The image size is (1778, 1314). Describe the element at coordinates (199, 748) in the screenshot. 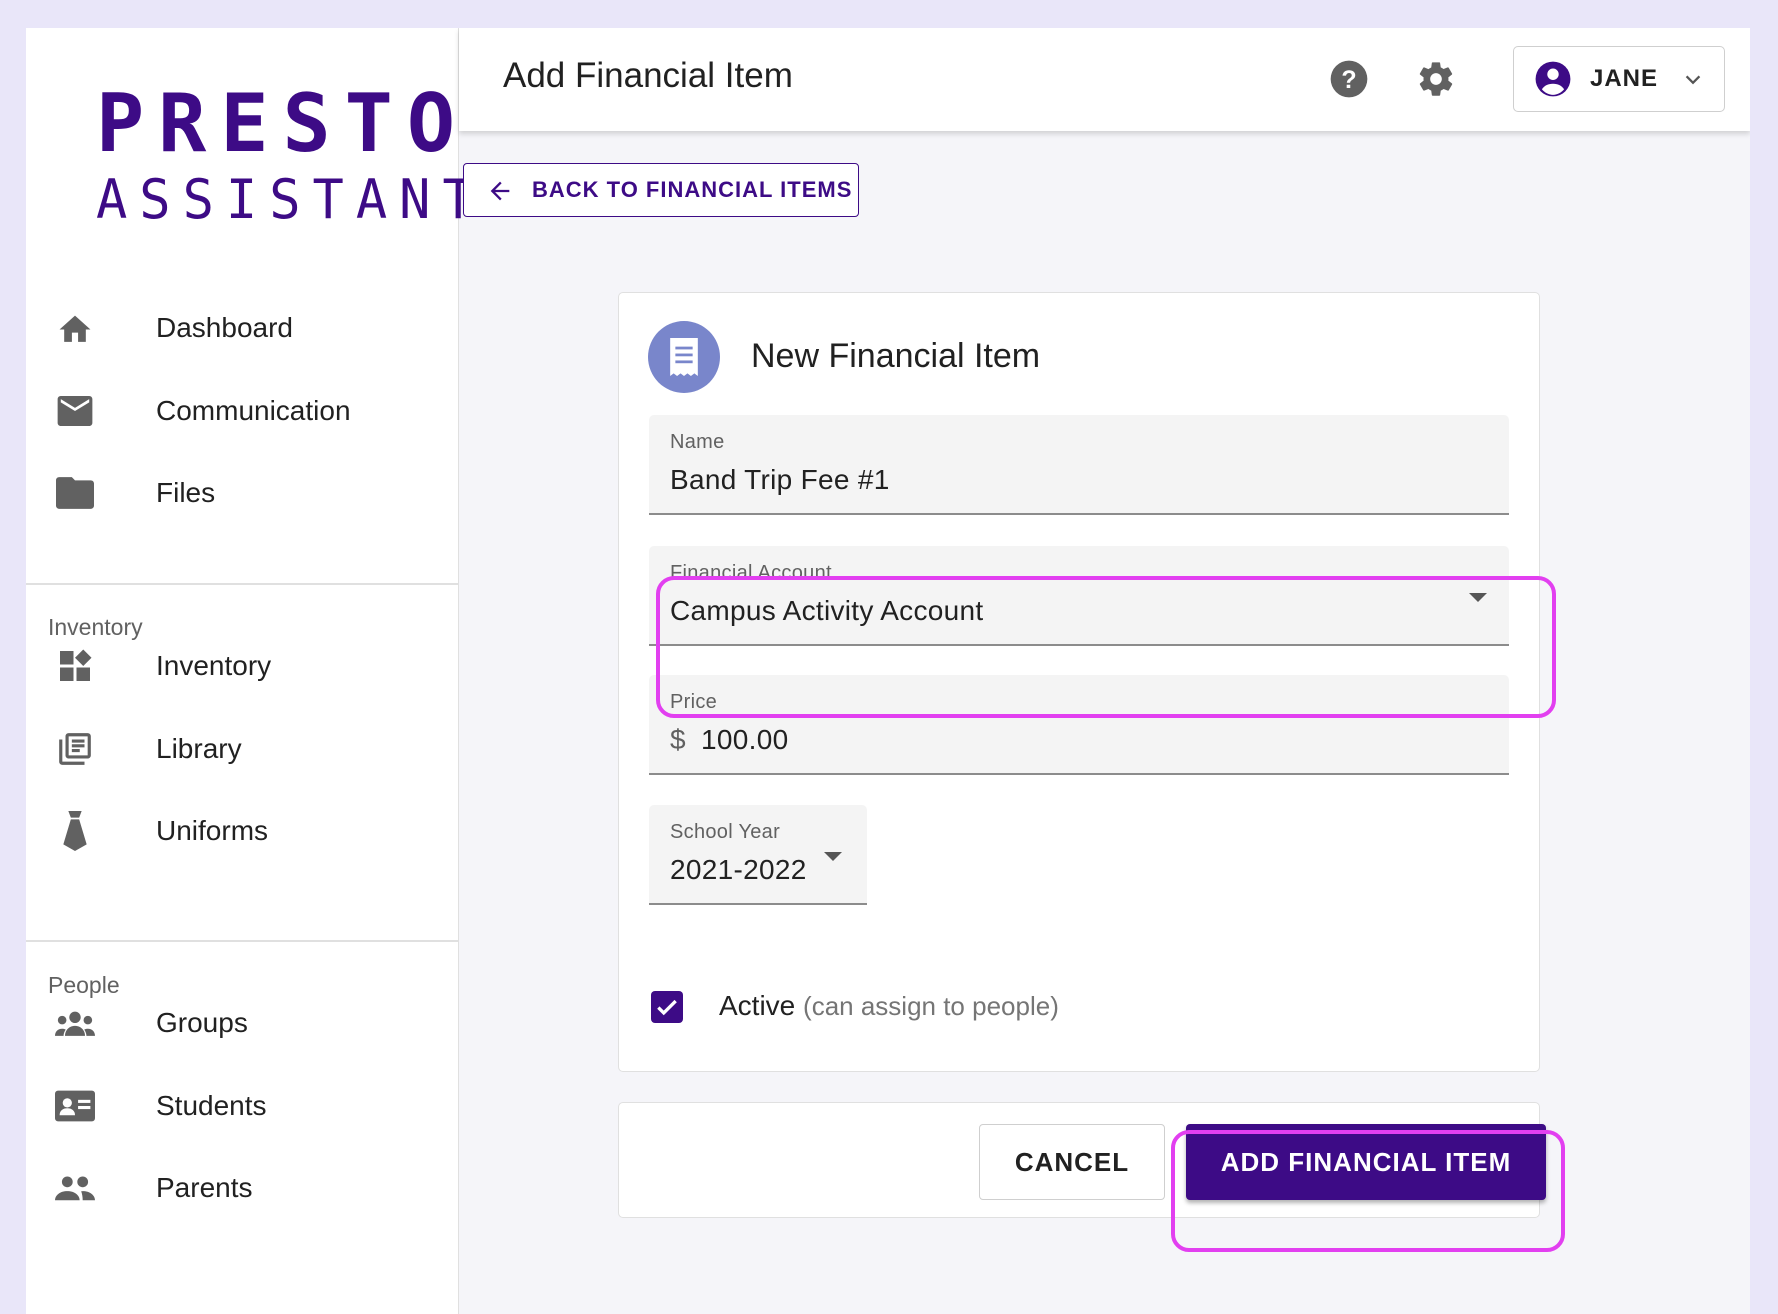

I see `sidebar-item-label: Library` at that location.